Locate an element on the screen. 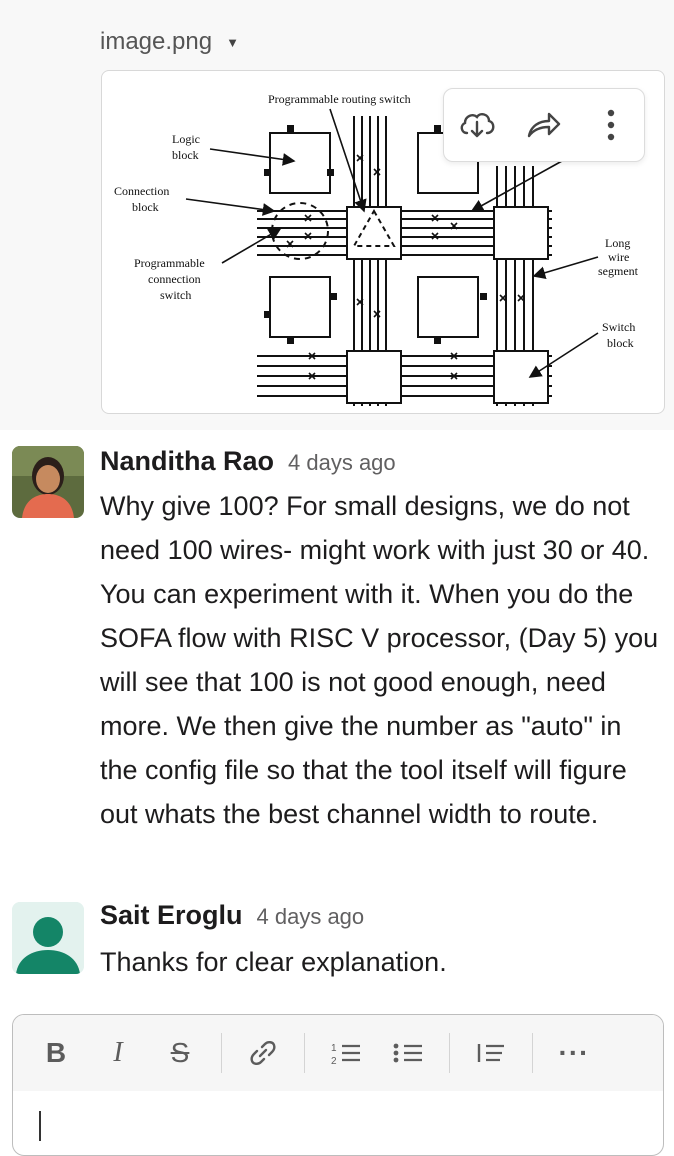 Image resolution: width=674 pixels, height=1156 pixels. more-actions-button is located at coordinates (611, 125).